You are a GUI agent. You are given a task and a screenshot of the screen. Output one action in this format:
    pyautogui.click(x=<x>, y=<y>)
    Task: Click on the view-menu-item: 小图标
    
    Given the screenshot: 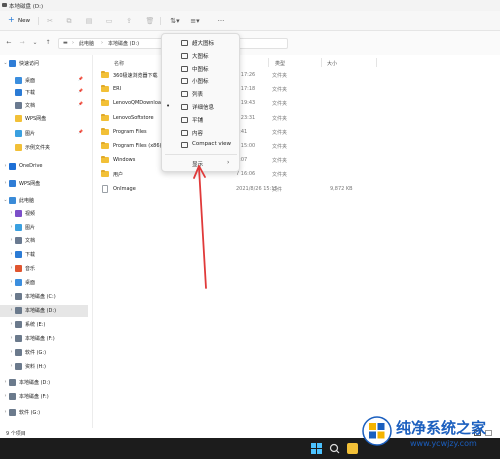 What is the action you would take?
    pyautogui.click(x=201, y=81)
    